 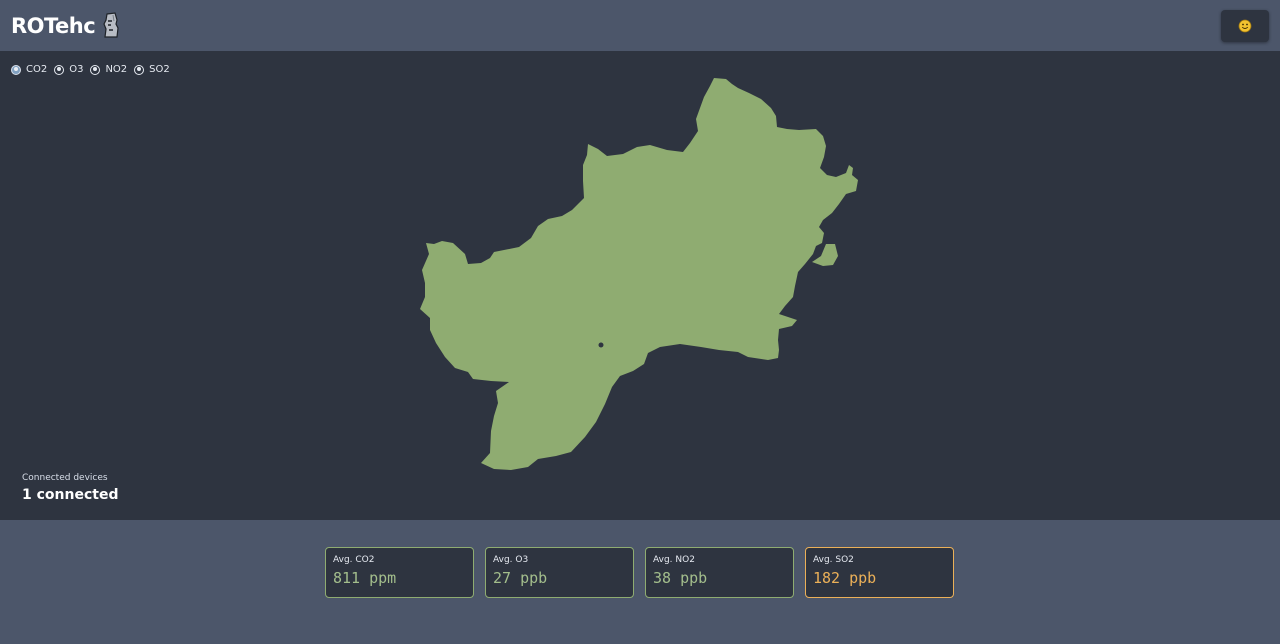 What do you see at coordinates (116, 69) in the screenshot?
I see `radio-label: NO2` at bounding box center [116, 69].